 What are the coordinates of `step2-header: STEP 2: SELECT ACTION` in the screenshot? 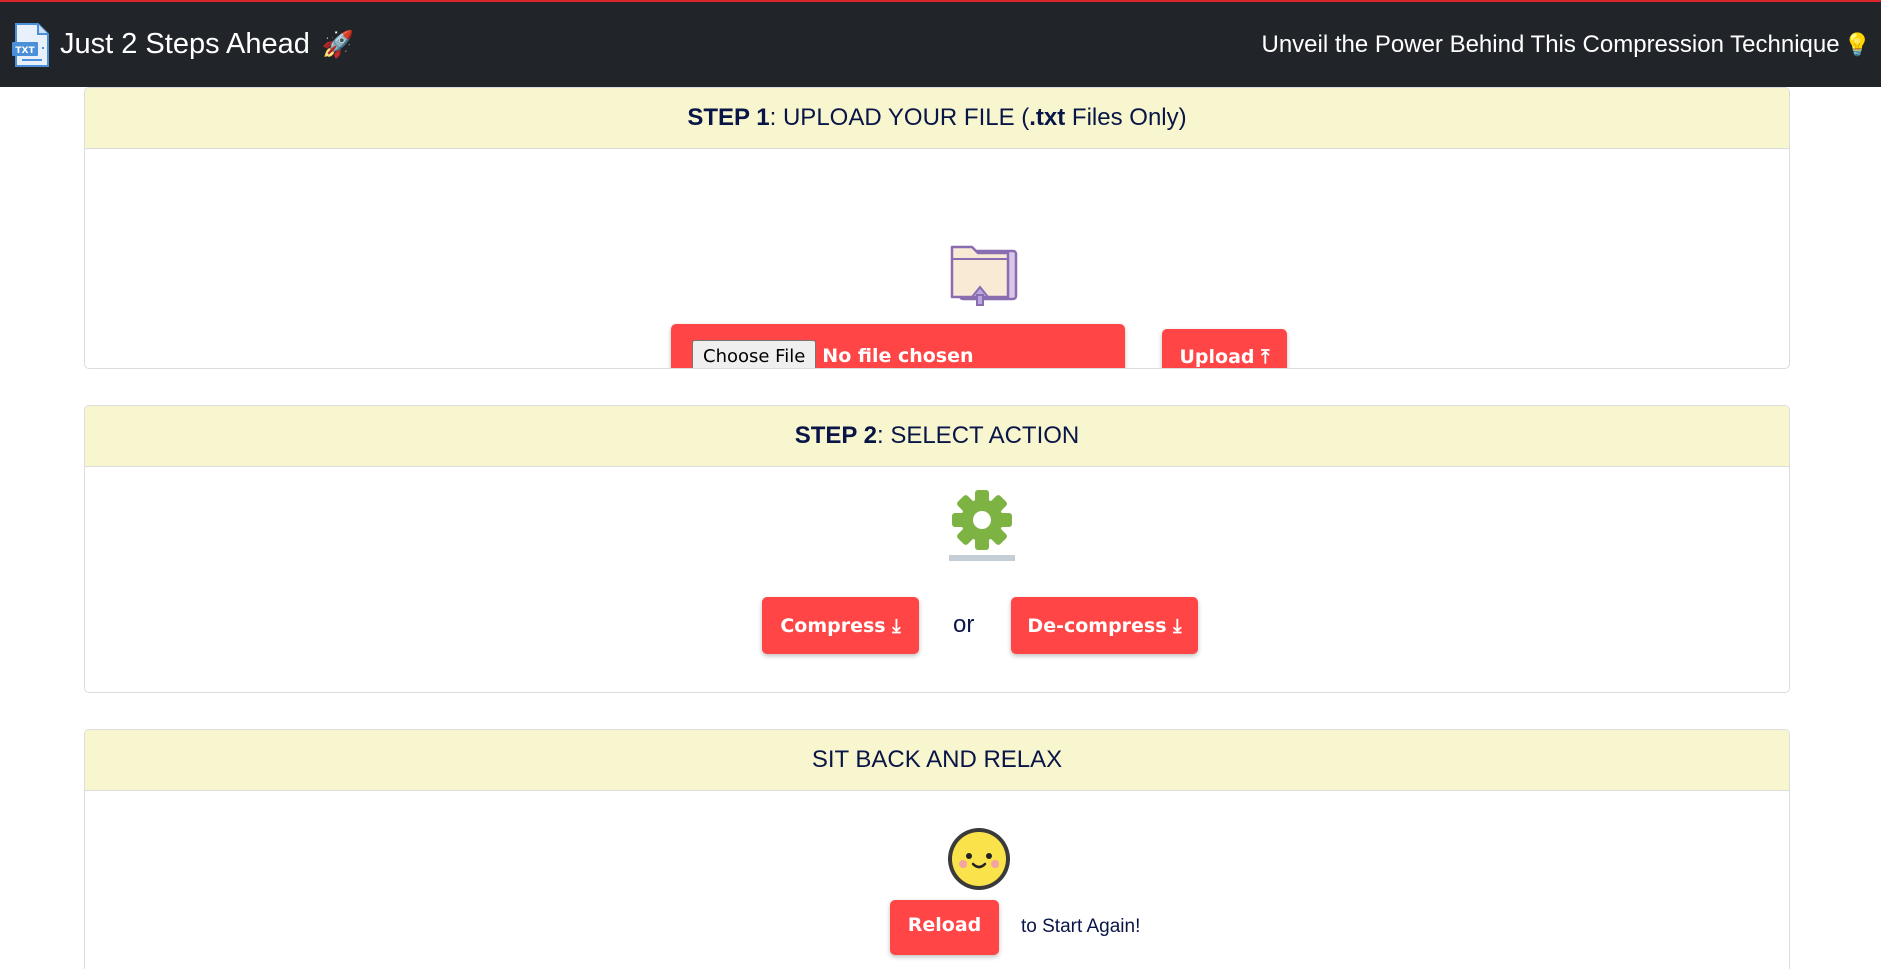 It's located at (937, 436).